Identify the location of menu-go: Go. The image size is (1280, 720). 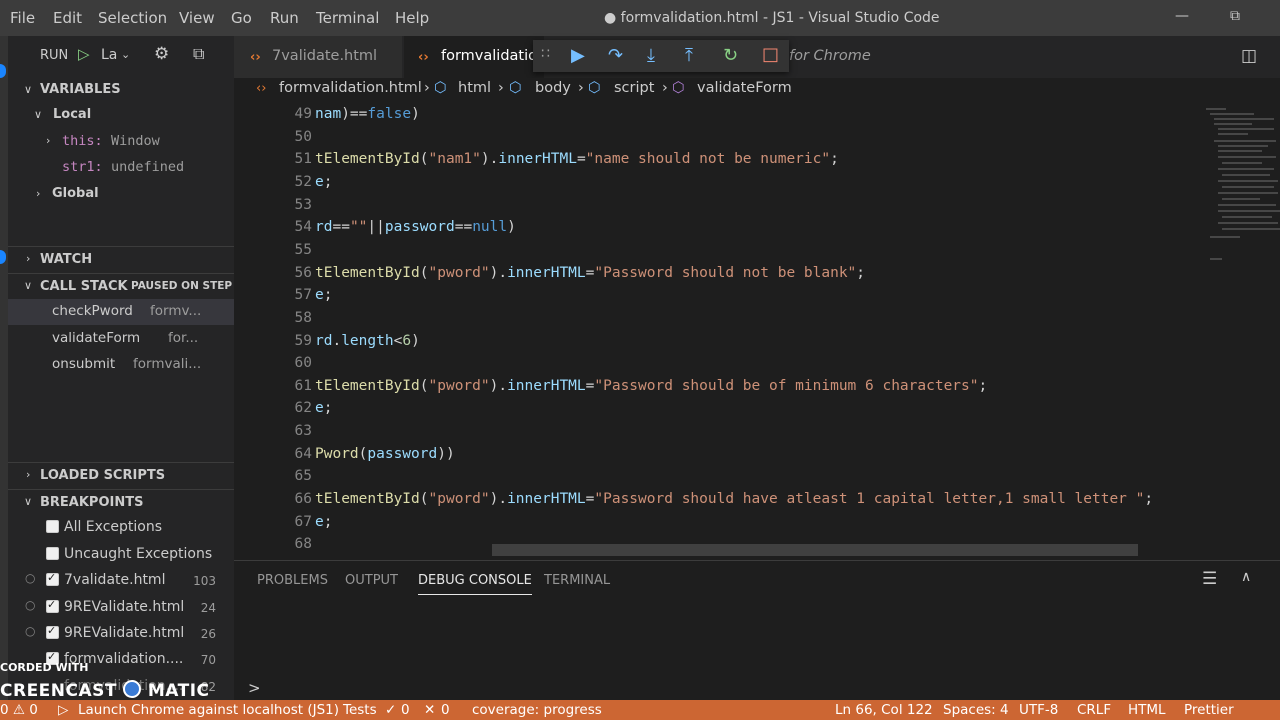
(241, 18).